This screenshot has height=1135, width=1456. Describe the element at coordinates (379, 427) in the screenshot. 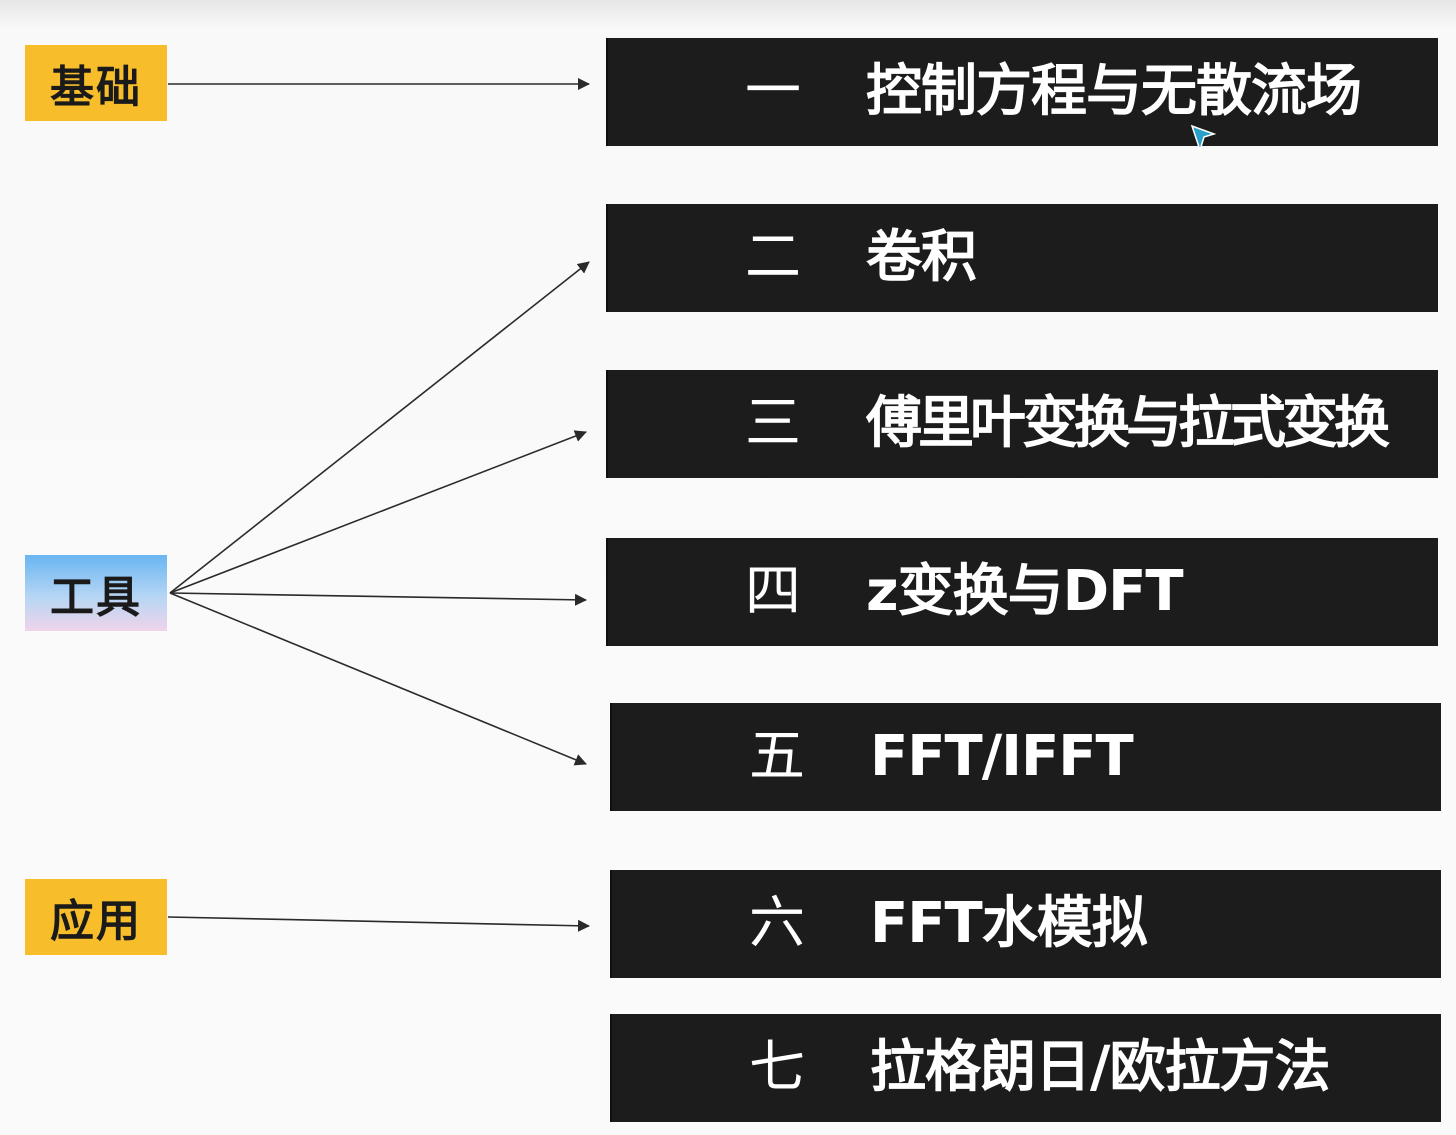

I see `arrow-tools-to-ch2` at that location.